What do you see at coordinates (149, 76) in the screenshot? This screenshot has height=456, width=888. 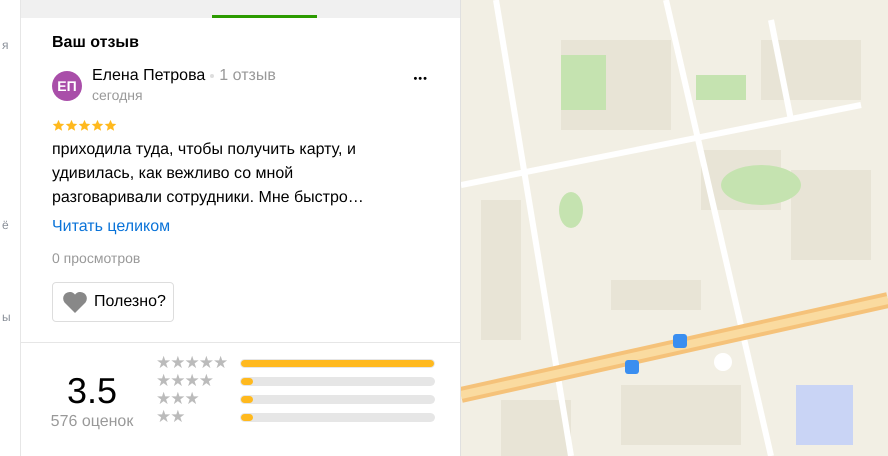 I see `author-name: Елена Петрова` at bounding box center [149, 76].